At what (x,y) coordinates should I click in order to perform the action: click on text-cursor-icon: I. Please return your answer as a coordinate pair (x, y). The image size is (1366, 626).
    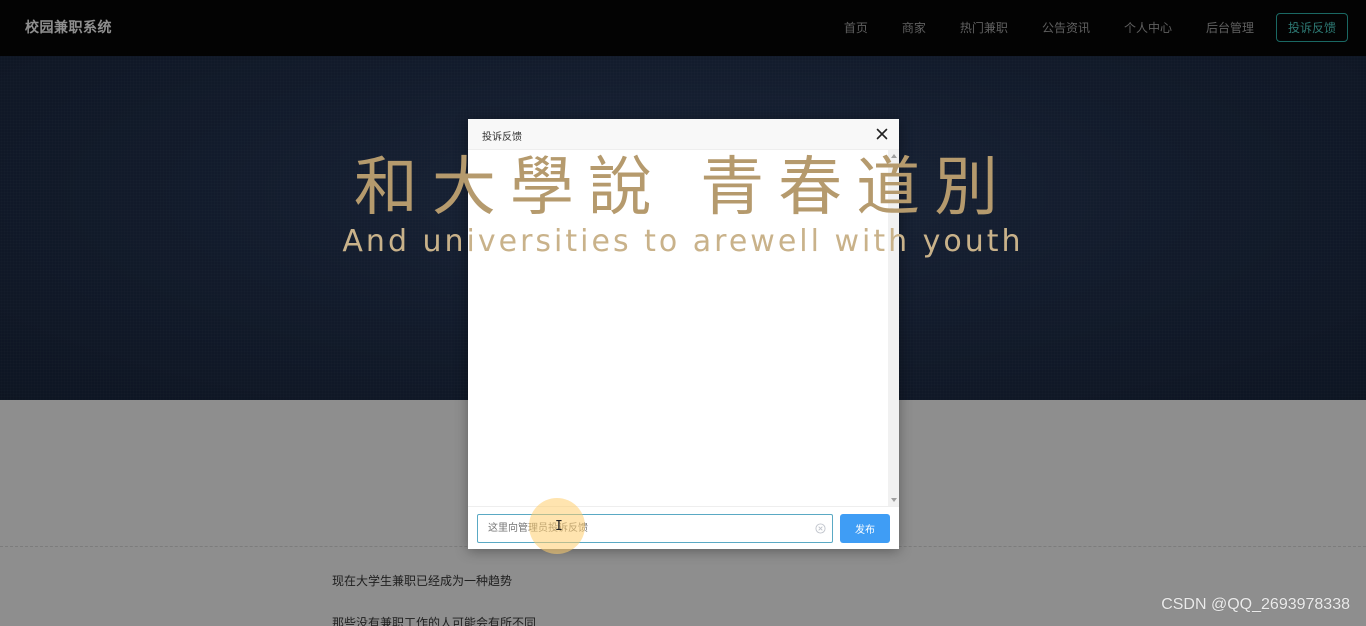
    Looking at the image, I should click on (559, 526).